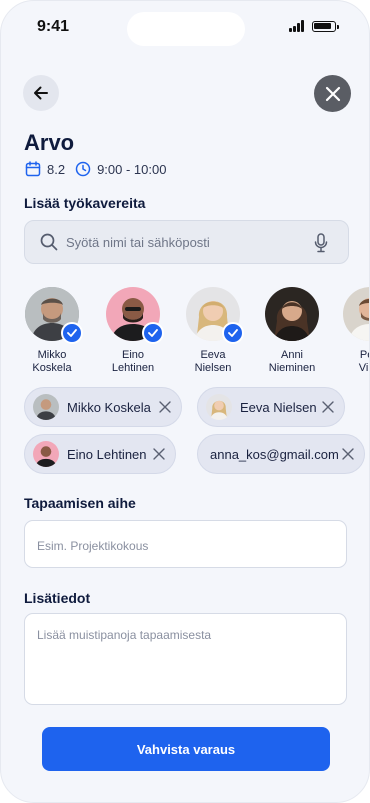  What do you see at coordinates (49, 242) in the screenshot?
I see `search-icon` at bounding box center [49, 242].